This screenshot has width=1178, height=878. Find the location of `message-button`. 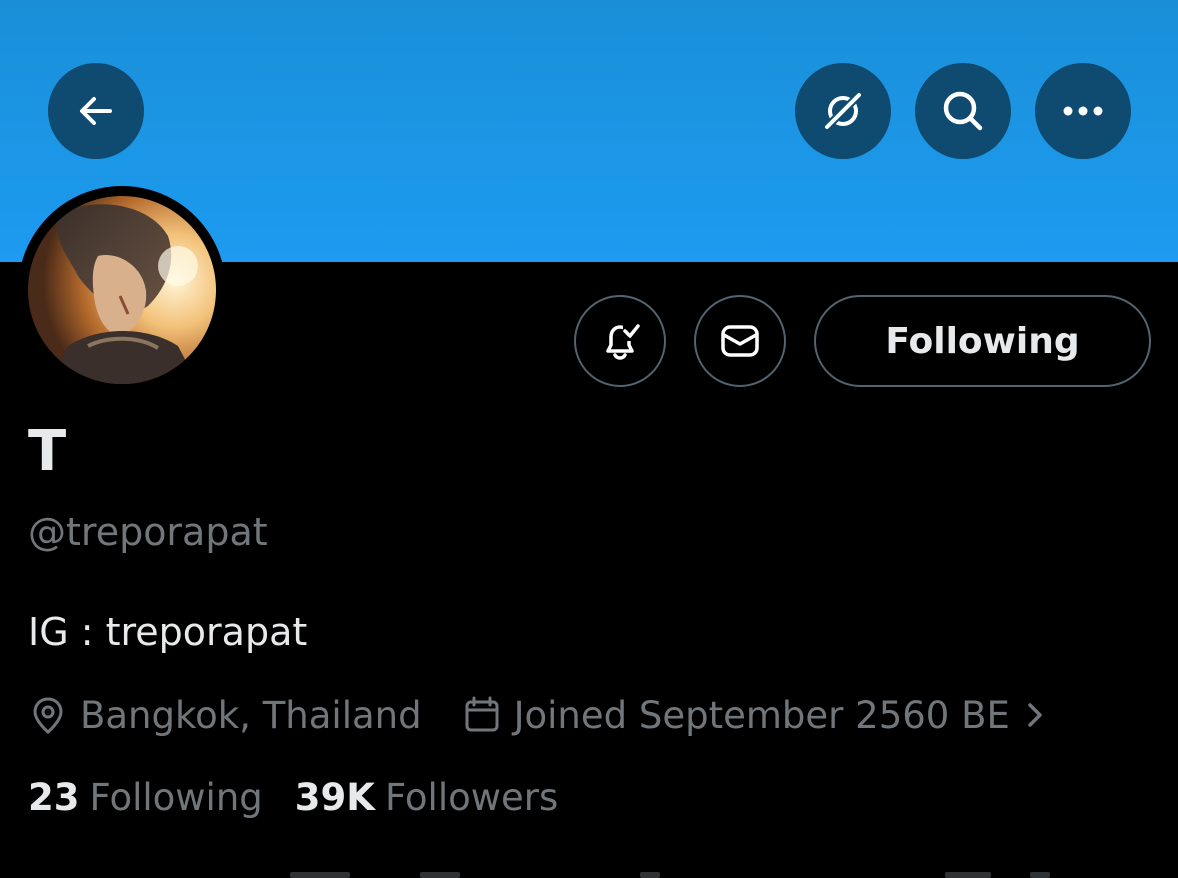

message-button is located at coordinates (740, 341).